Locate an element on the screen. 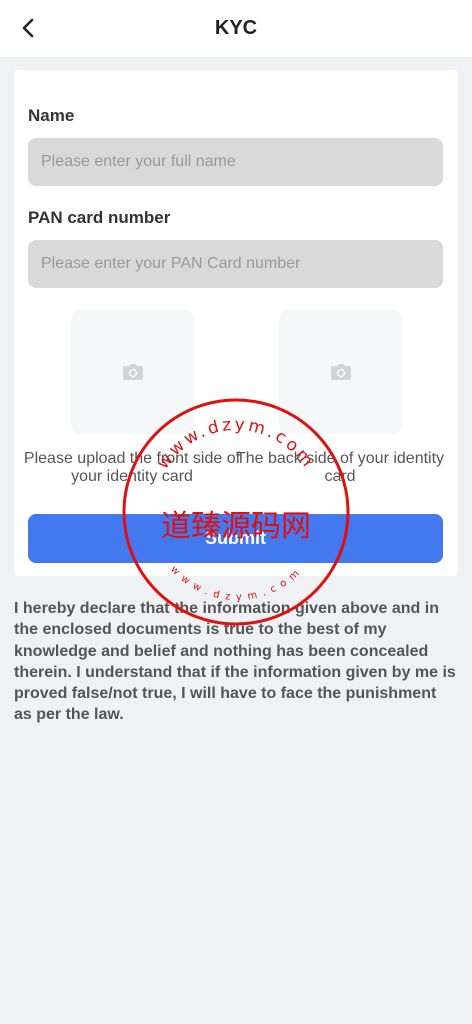 This screenshot has height=1024, width=472. upload-front-button is located at coordinates (132, 372).